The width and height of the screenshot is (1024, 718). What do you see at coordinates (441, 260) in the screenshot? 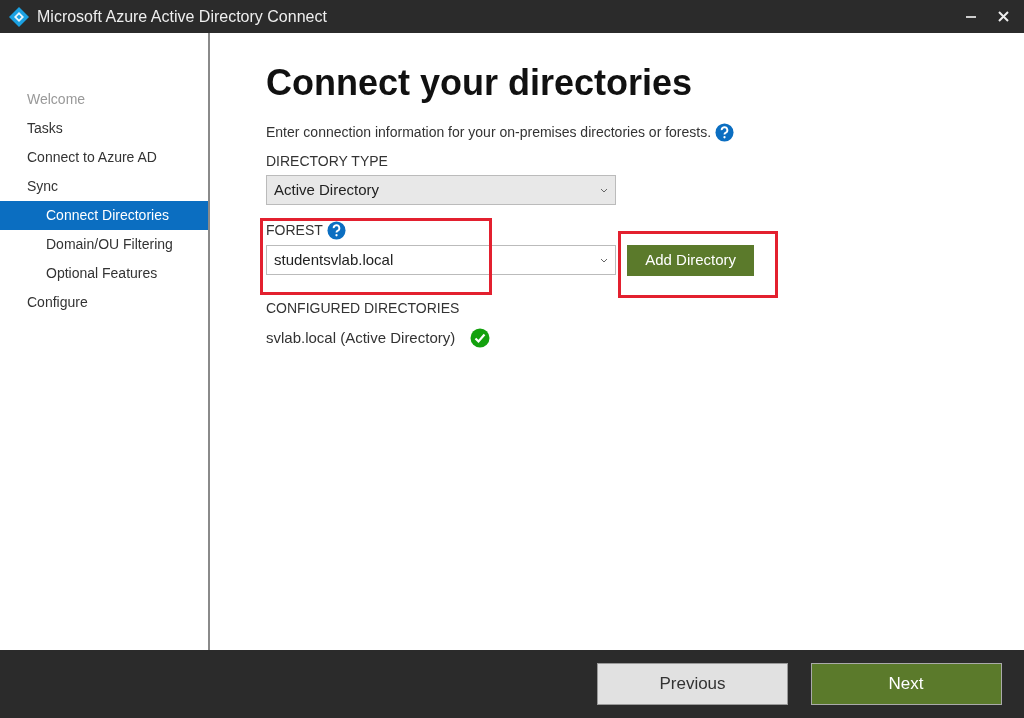
I see `forest-dropdown: studentsvlab.local` at bounding box center [441, 260].